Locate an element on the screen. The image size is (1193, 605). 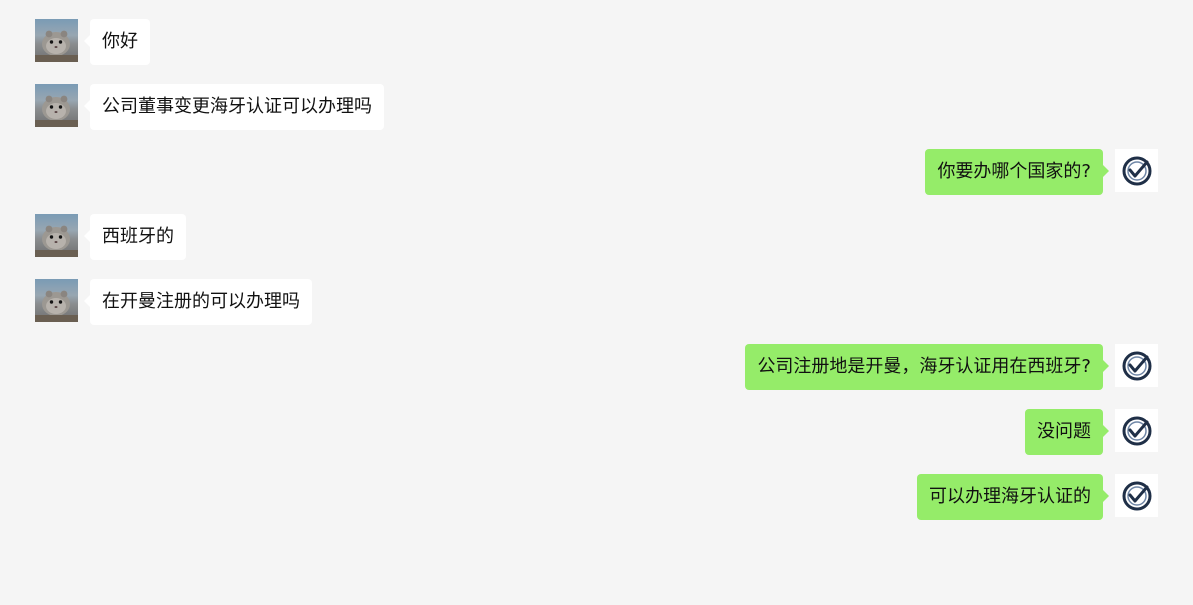
incoming-message-bubble: 西班牙的 is located at coordinates (135, 237).